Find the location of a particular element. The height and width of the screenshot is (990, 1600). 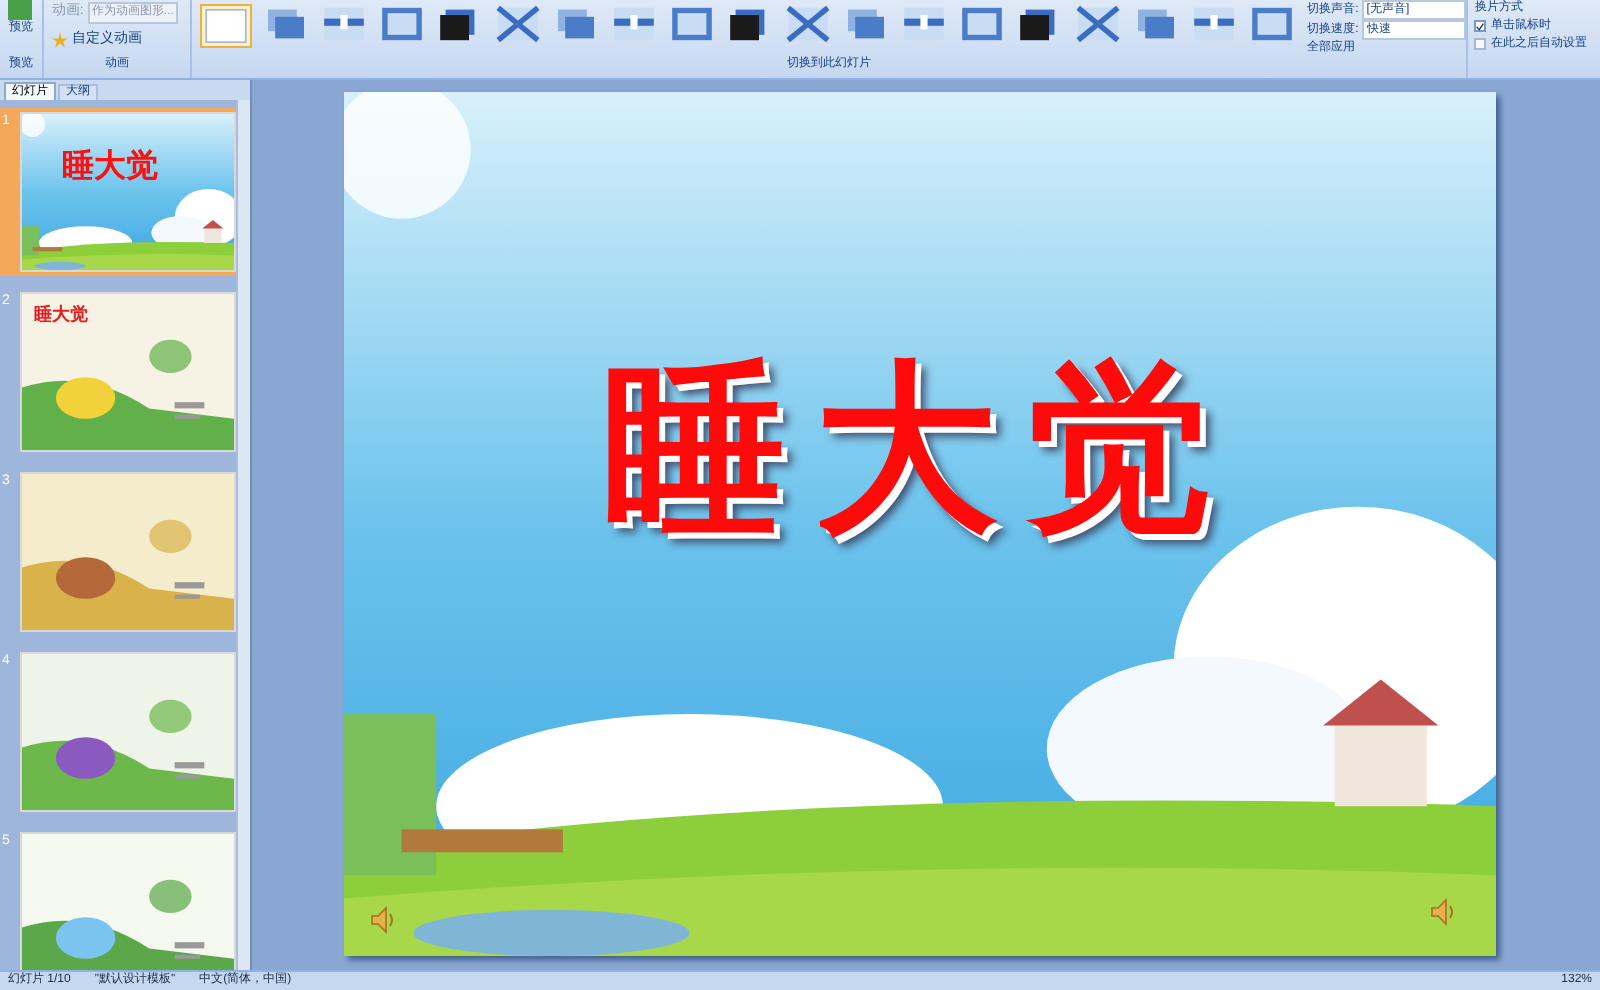

slide-title: 睡大觉 is located at coordinates (920, 451).